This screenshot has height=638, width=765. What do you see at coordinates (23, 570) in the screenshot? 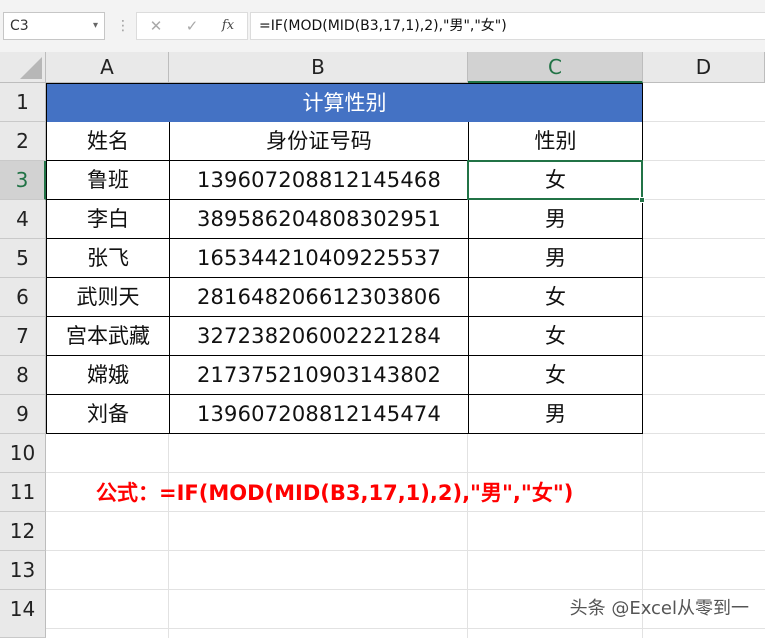
I see `row-header-13: 13` at bounding box center [23, 570].